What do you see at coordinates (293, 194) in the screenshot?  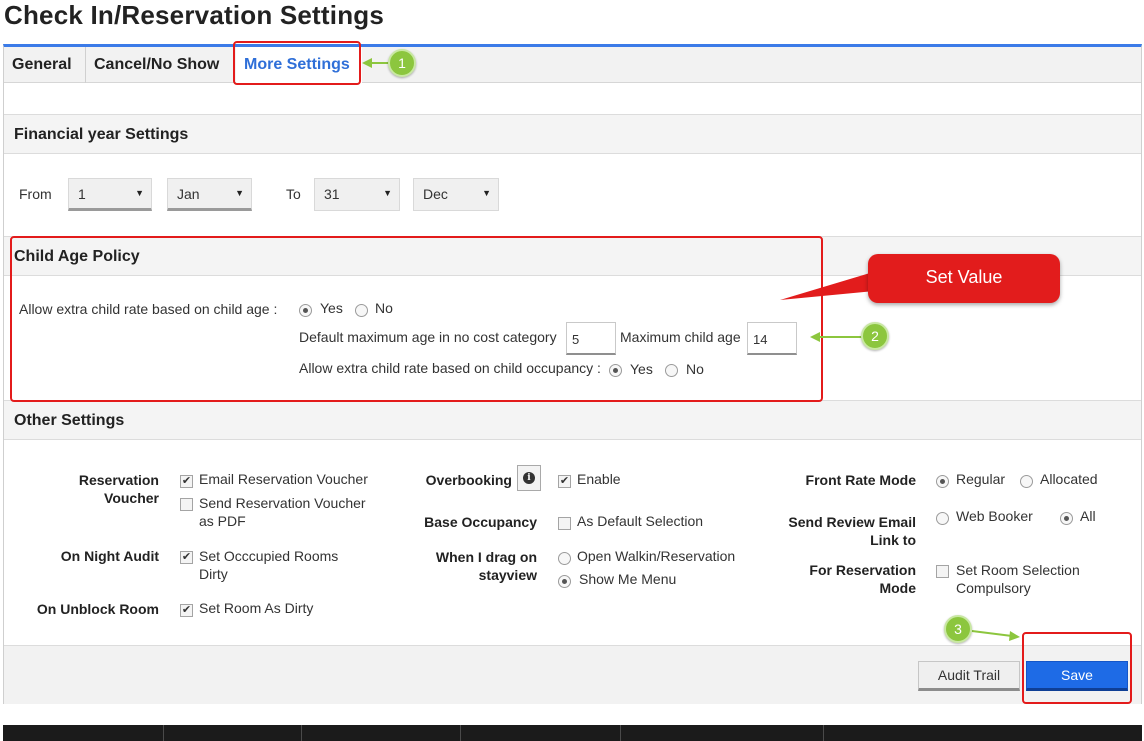 I see `to-label: To` at bounding box center [293, 194].